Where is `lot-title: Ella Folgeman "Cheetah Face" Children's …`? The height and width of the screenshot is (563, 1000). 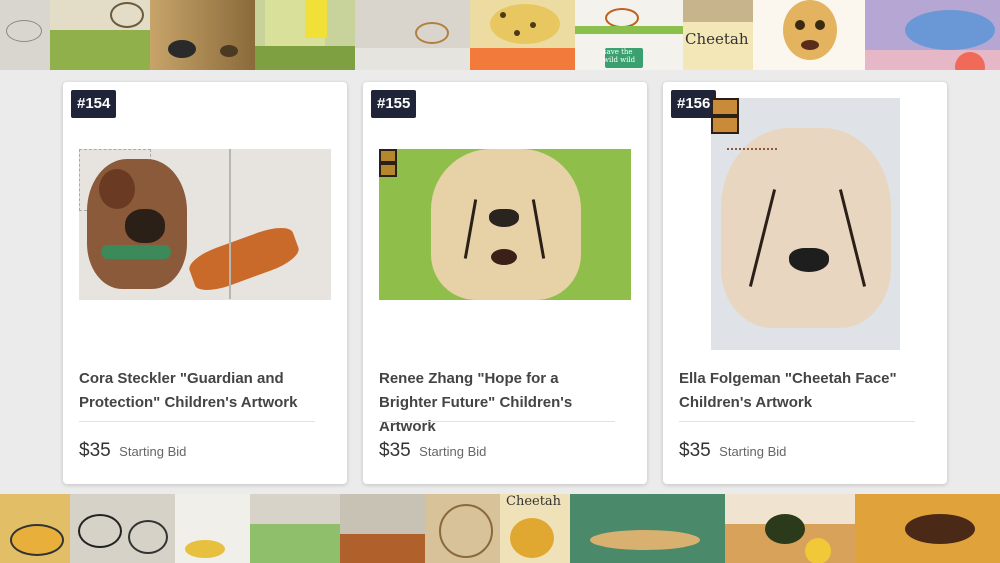
lot-title: Ella Folgeman "Cheetah Face" Children's … is located at coordinates (797, 391).